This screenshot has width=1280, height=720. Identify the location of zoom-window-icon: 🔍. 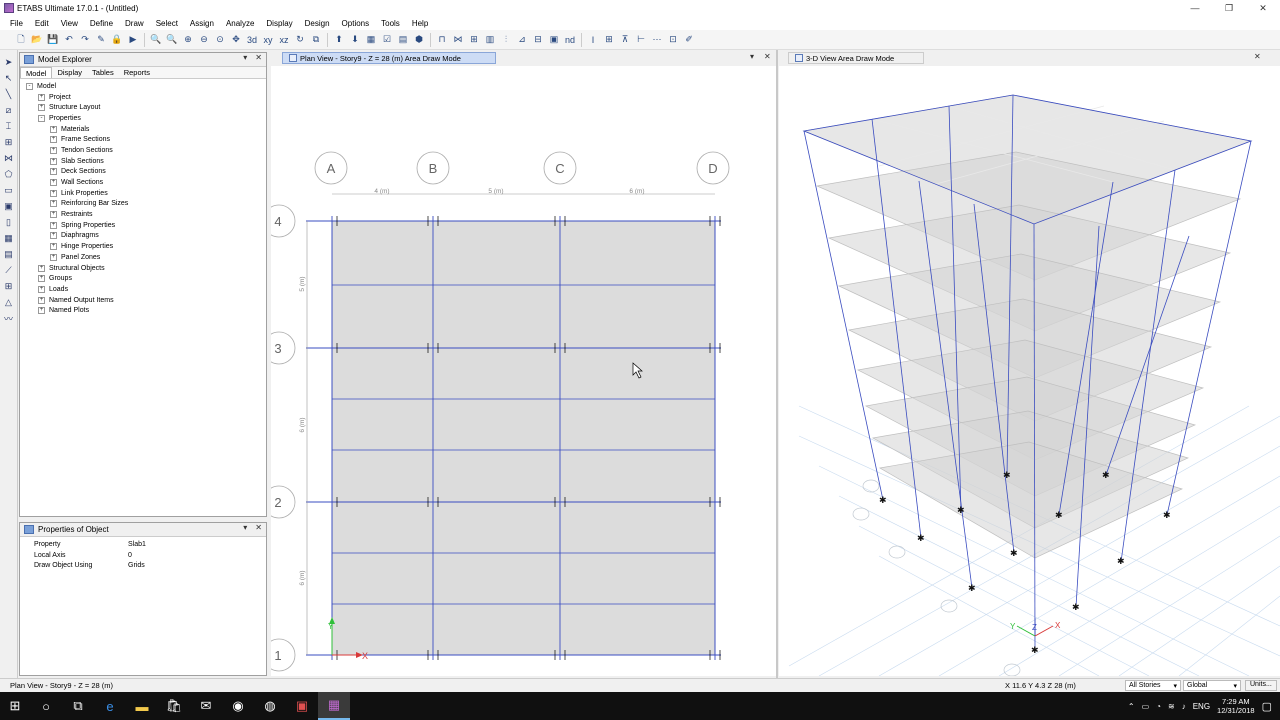
(156, 40).